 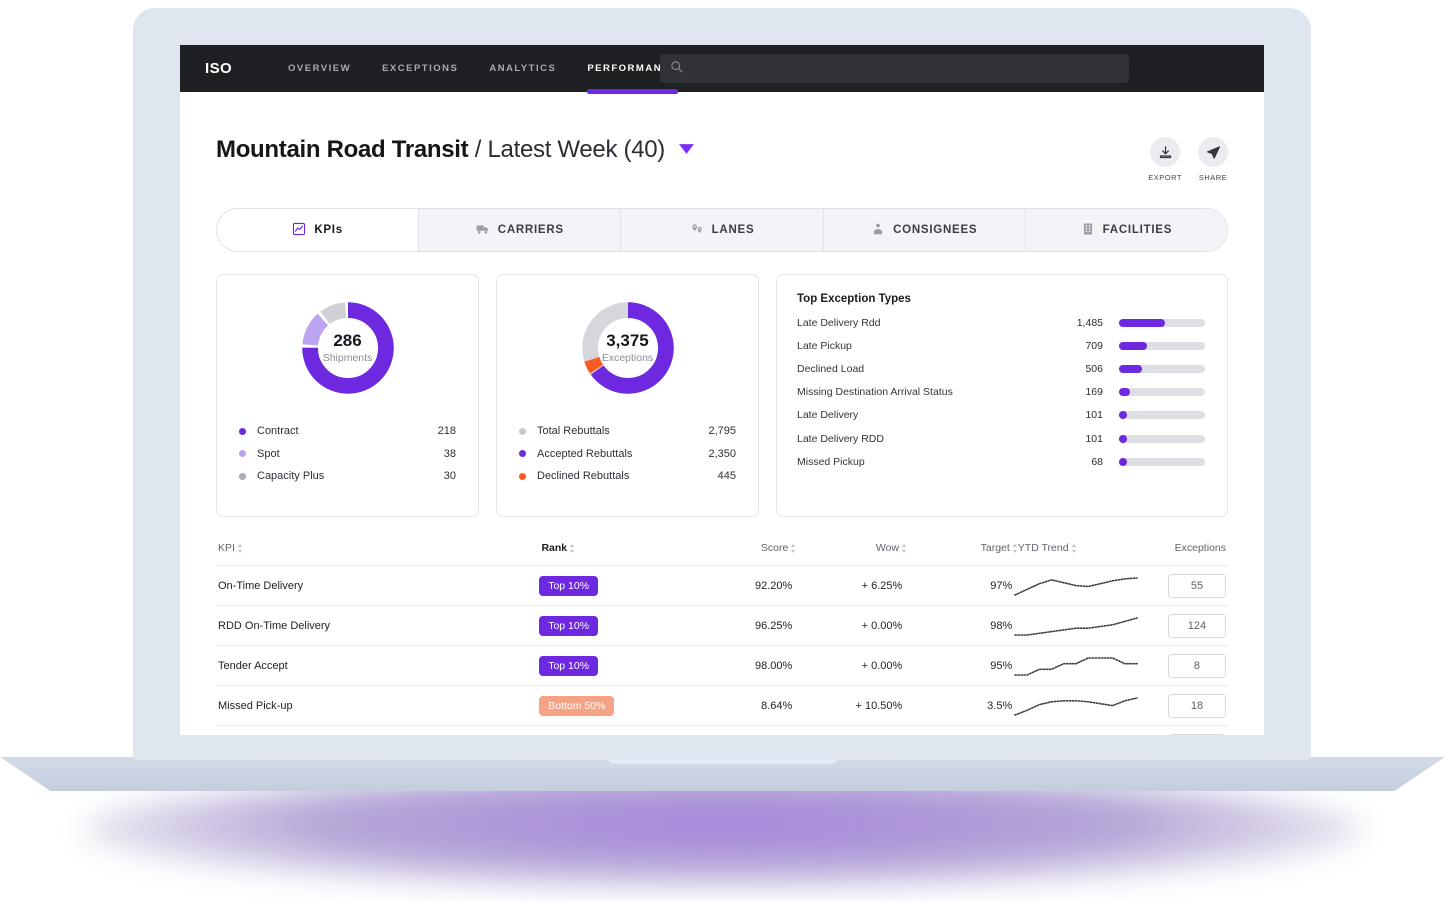 I want to click on exceptions-chip: 18, so click(x=1196, y=705).